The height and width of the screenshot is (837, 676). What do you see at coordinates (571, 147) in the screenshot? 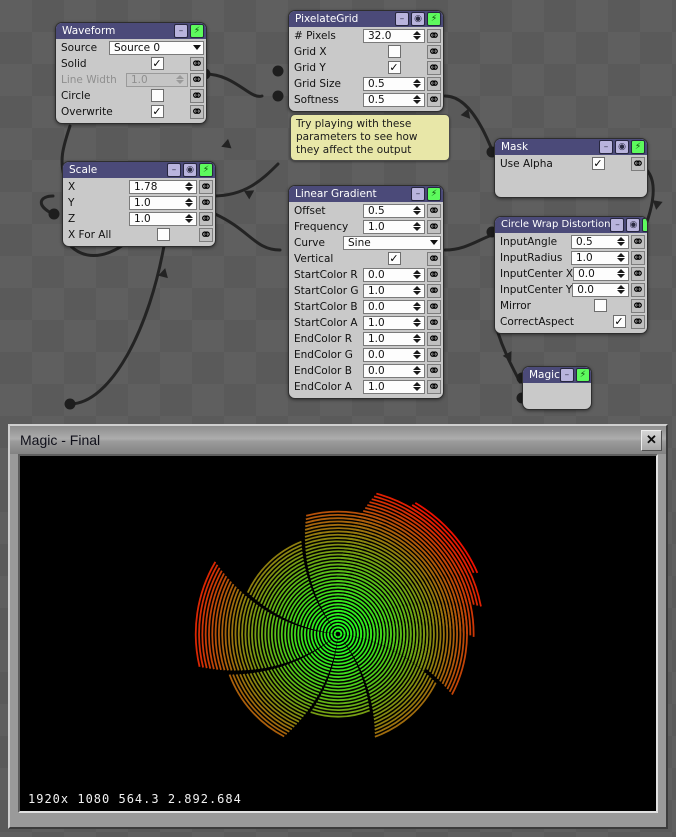
I see `node-header: Mask – ◉ ⚡` at bounding box center [571, 147].